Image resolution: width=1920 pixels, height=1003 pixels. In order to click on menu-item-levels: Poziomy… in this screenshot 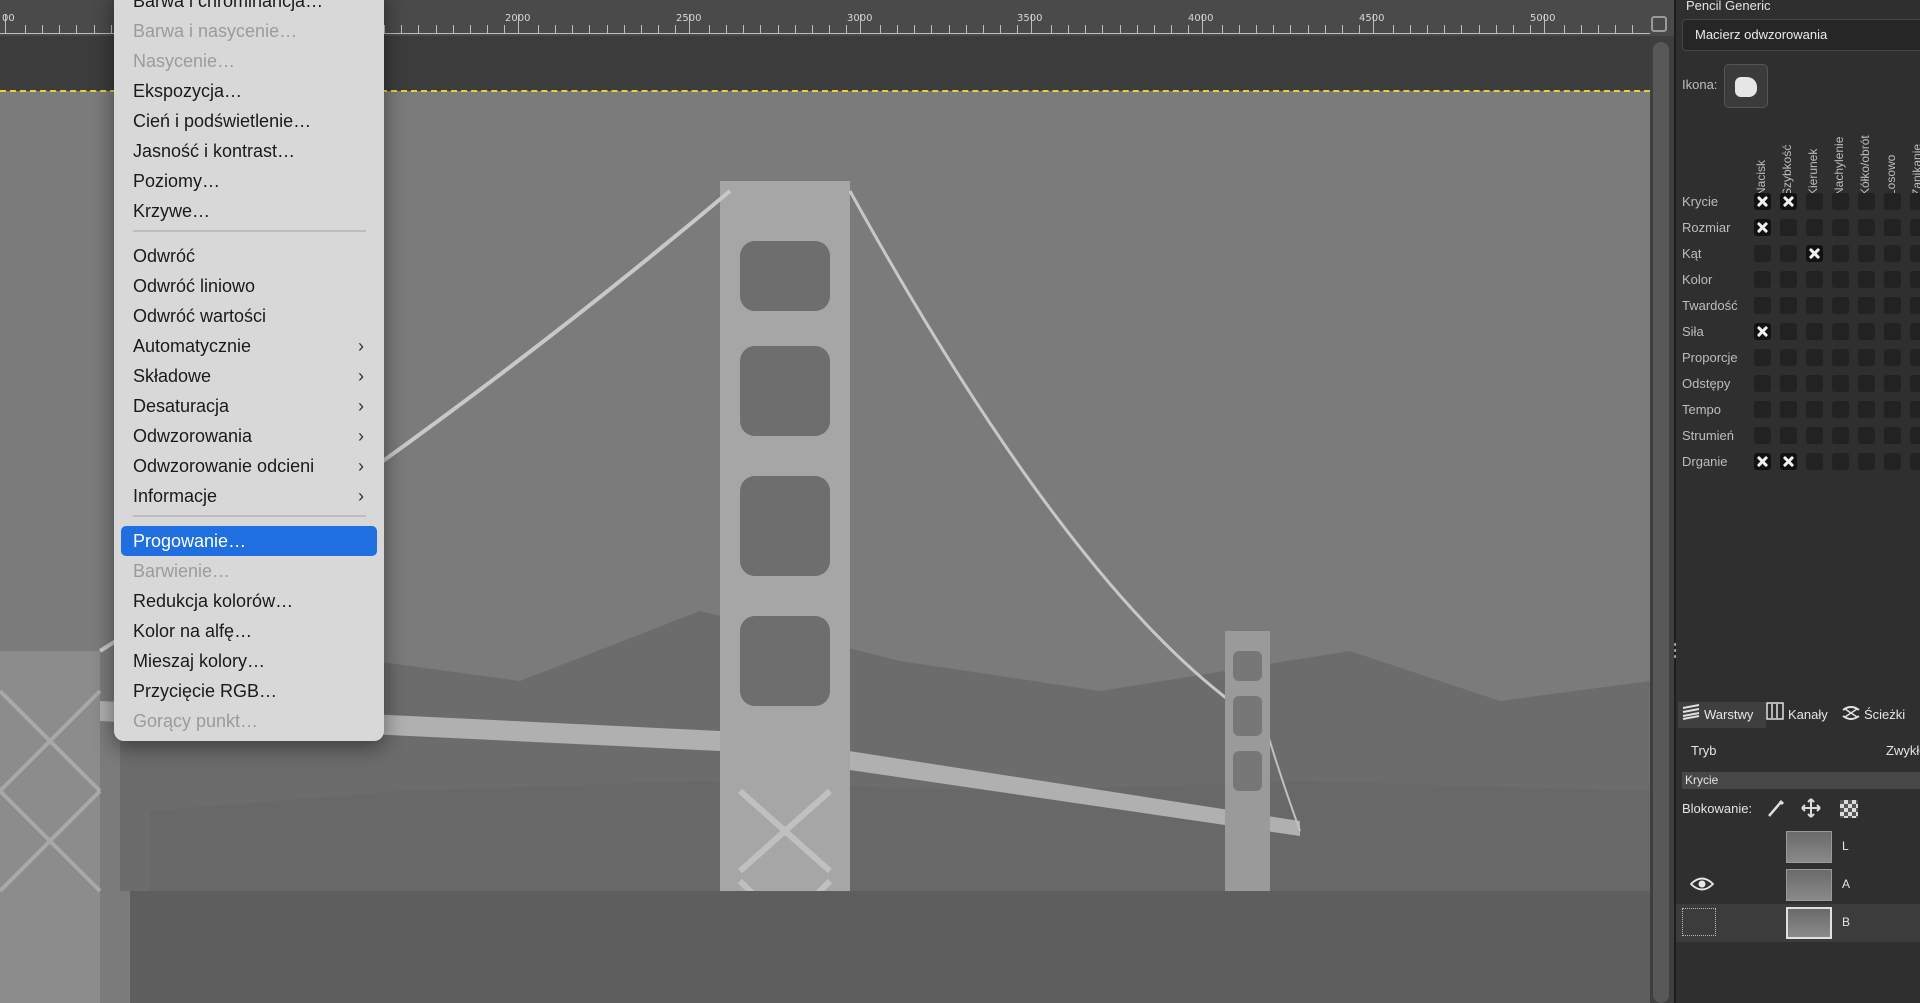, I will do `click(249, 181)`.